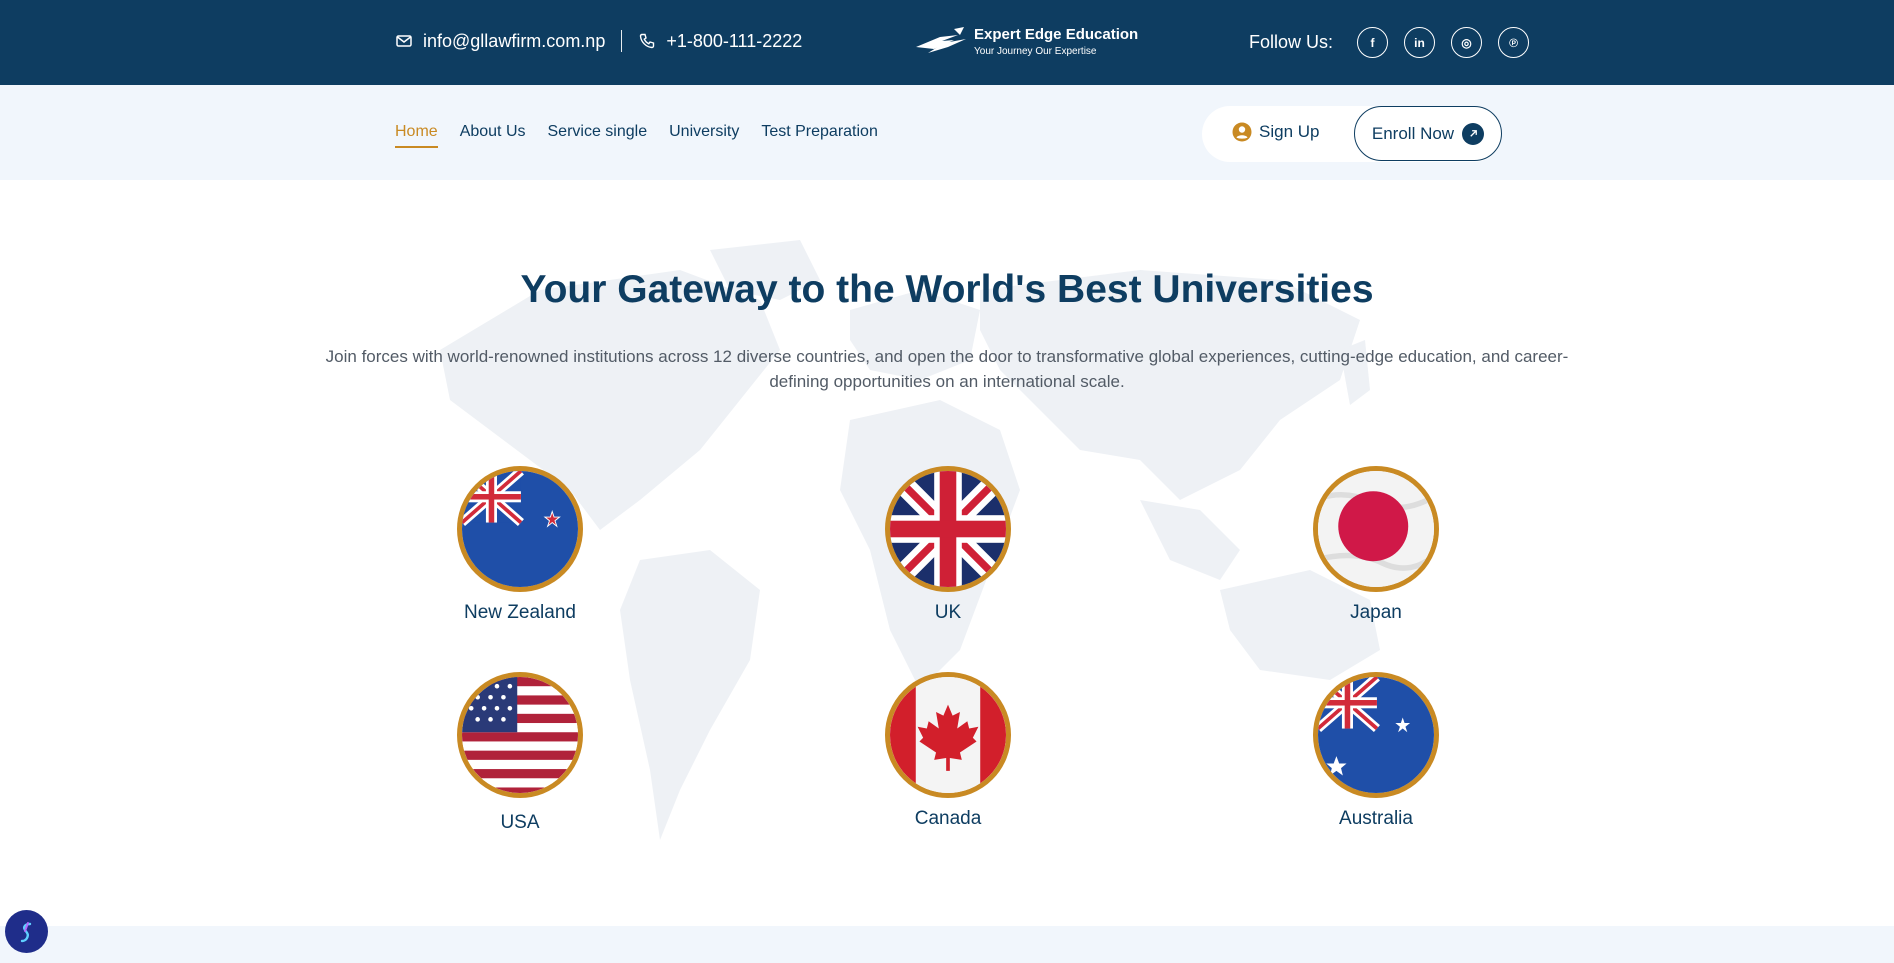  What do you see at coordinates (1289, 131) in the screenshot?
I see `sign-up-label: Sign Up` at bounding box center [1289, 131].